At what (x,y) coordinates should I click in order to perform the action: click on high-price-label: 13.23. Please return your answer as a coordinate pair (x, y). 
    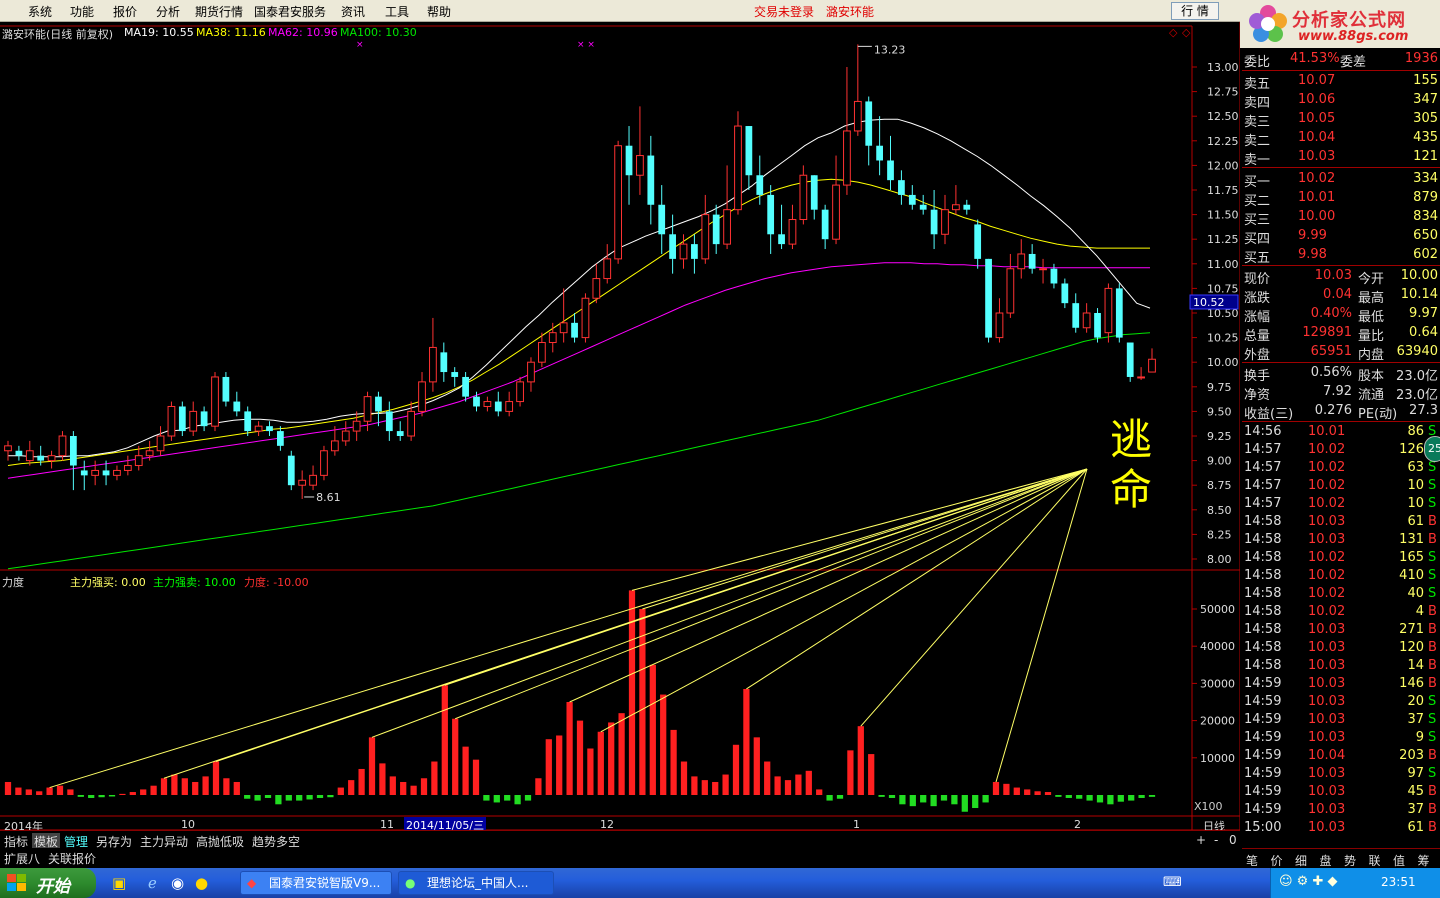
    Looking at the image, I should click on (890, 49).